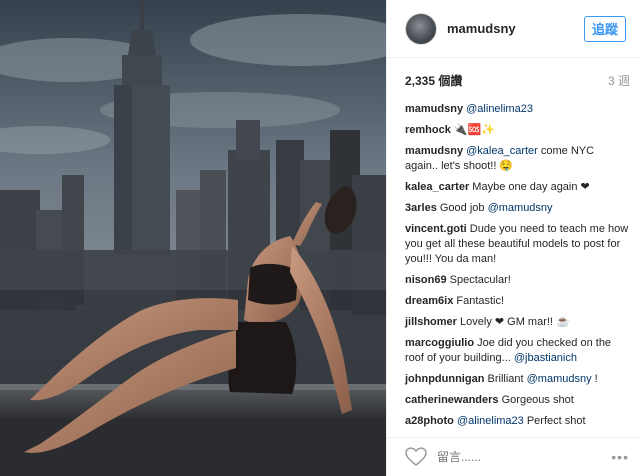 The height and width of the screenshot is (476, 640). I want to click on heart-outline-icon, so click(416, 457).